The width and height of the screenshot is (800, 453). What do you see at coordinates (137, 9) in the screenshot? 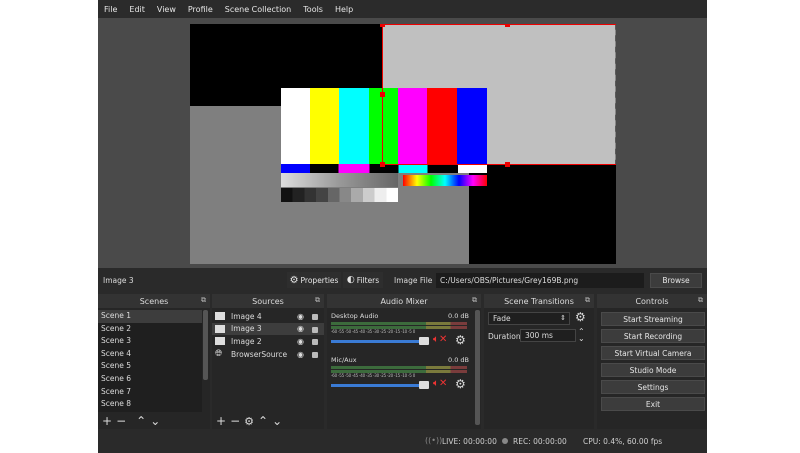
I see `menu-edit: Edit` at bounding box center [137, 9].